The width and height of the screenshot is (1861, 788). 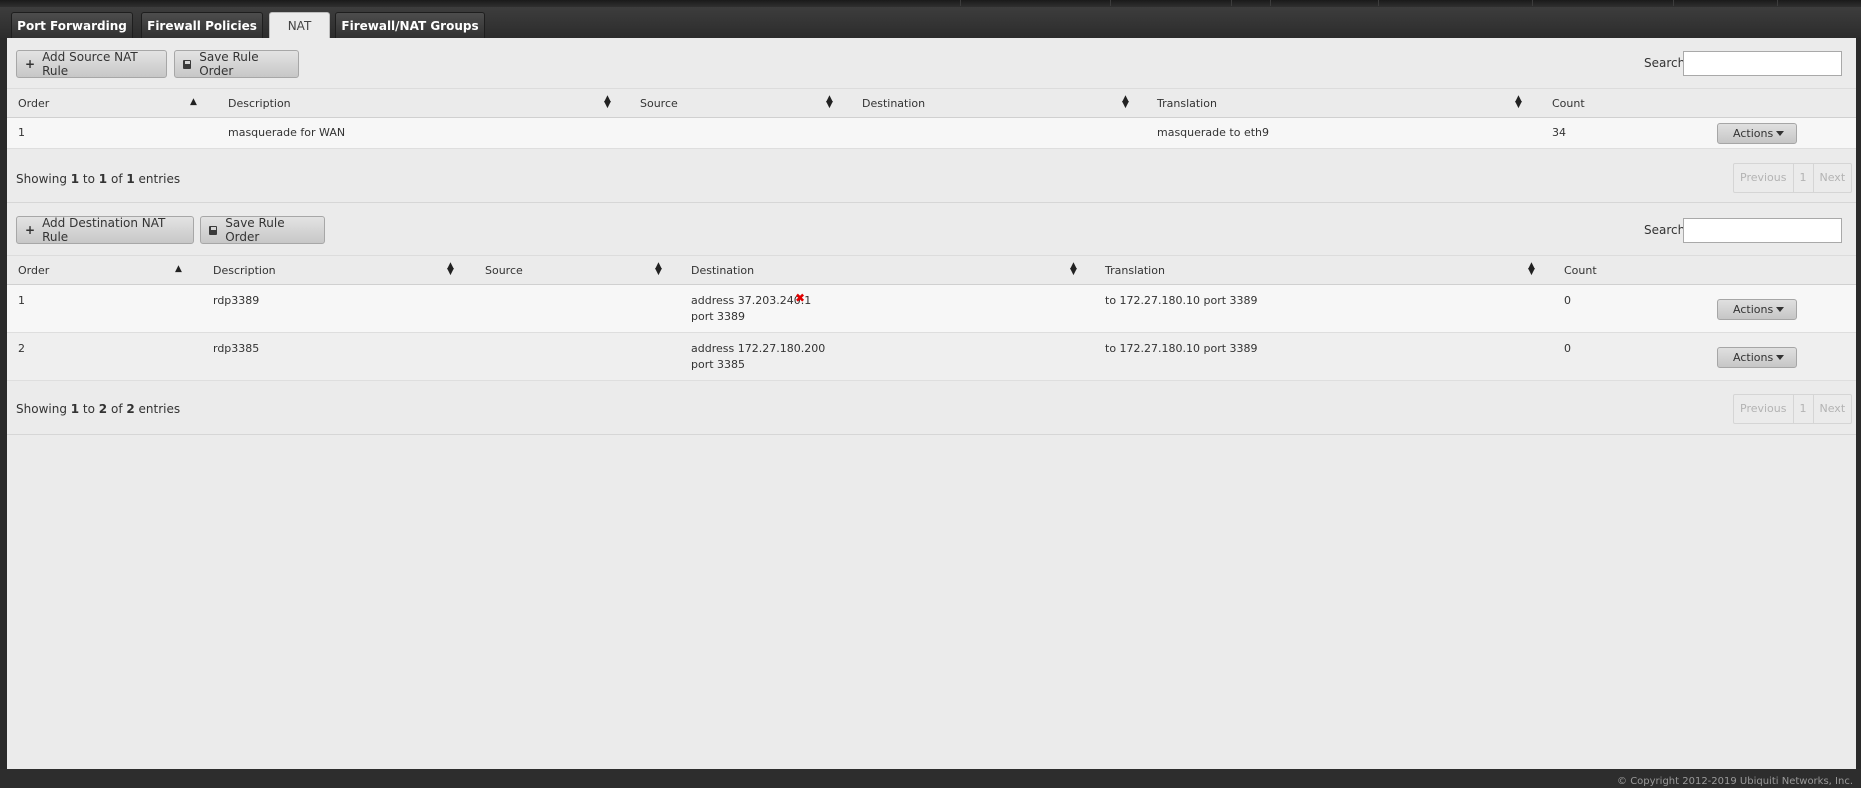 What do you see at coordinates (751, 300) in the screenshot?
I see `destination-address: address 37.203.240.1` at bounding box center [751, 300].